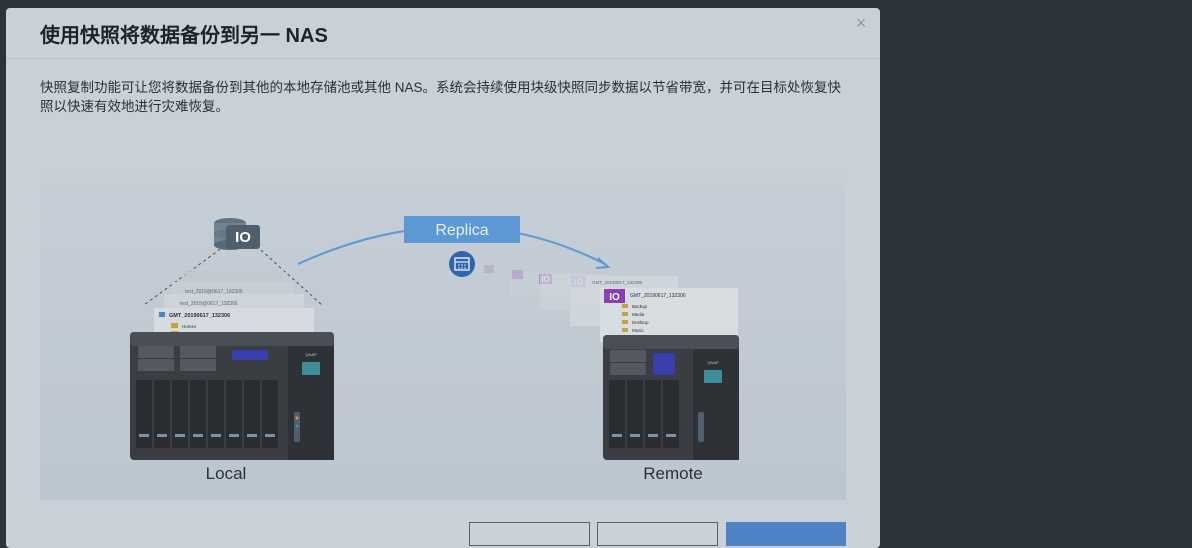  What do you see at coordinates (462, 264) in the screenshot?
I see `calendar-icon` at bounding box center [462, 264].